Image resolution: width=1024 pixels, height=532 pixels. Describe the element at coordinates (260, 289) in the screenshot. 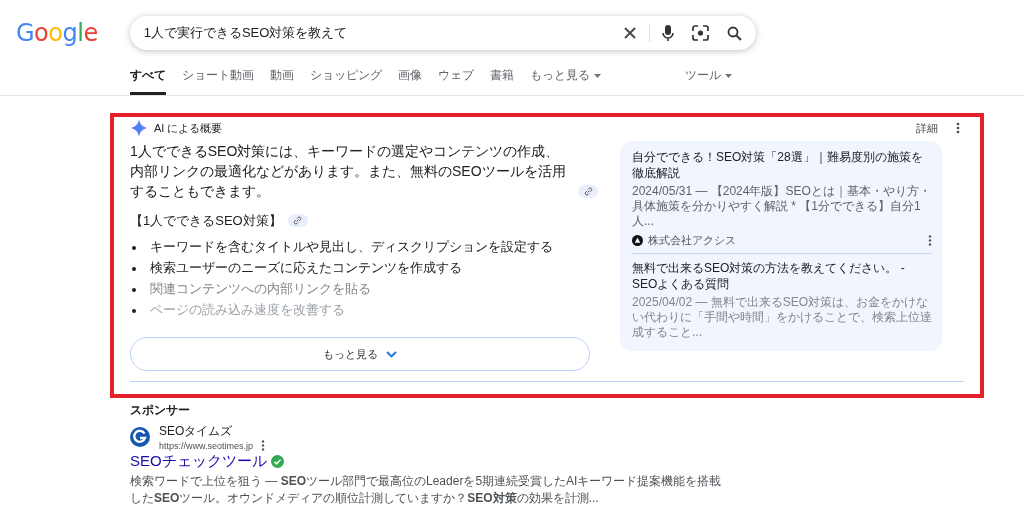

I see `bullet-text: 関連コンテンツへの内部リンクを貼る` at that location.